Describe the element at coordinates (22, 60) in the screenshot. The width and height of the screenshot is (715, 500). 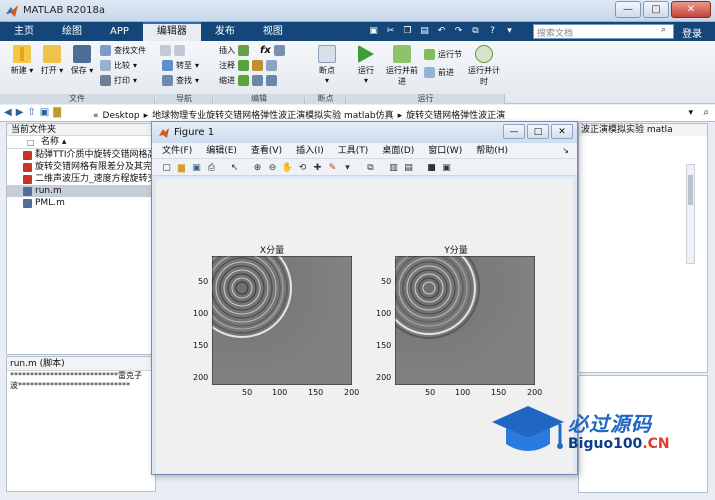
I see `new-button: 新建 ▾` at that location.